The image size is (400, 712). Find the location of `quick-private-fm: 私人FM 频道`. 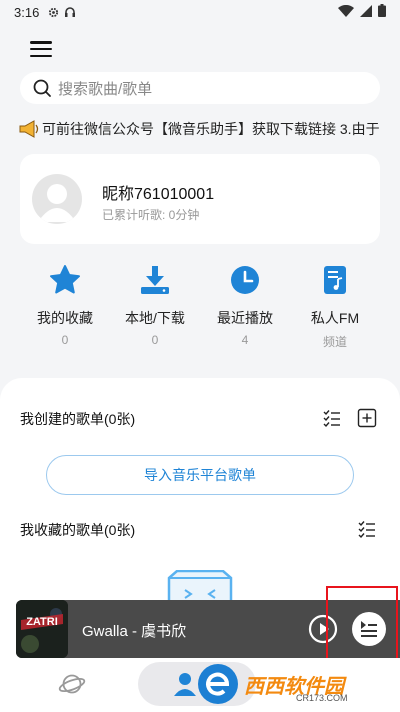

quick-private-fm: 私人FM 频道 is located at coordinates (335, 305).